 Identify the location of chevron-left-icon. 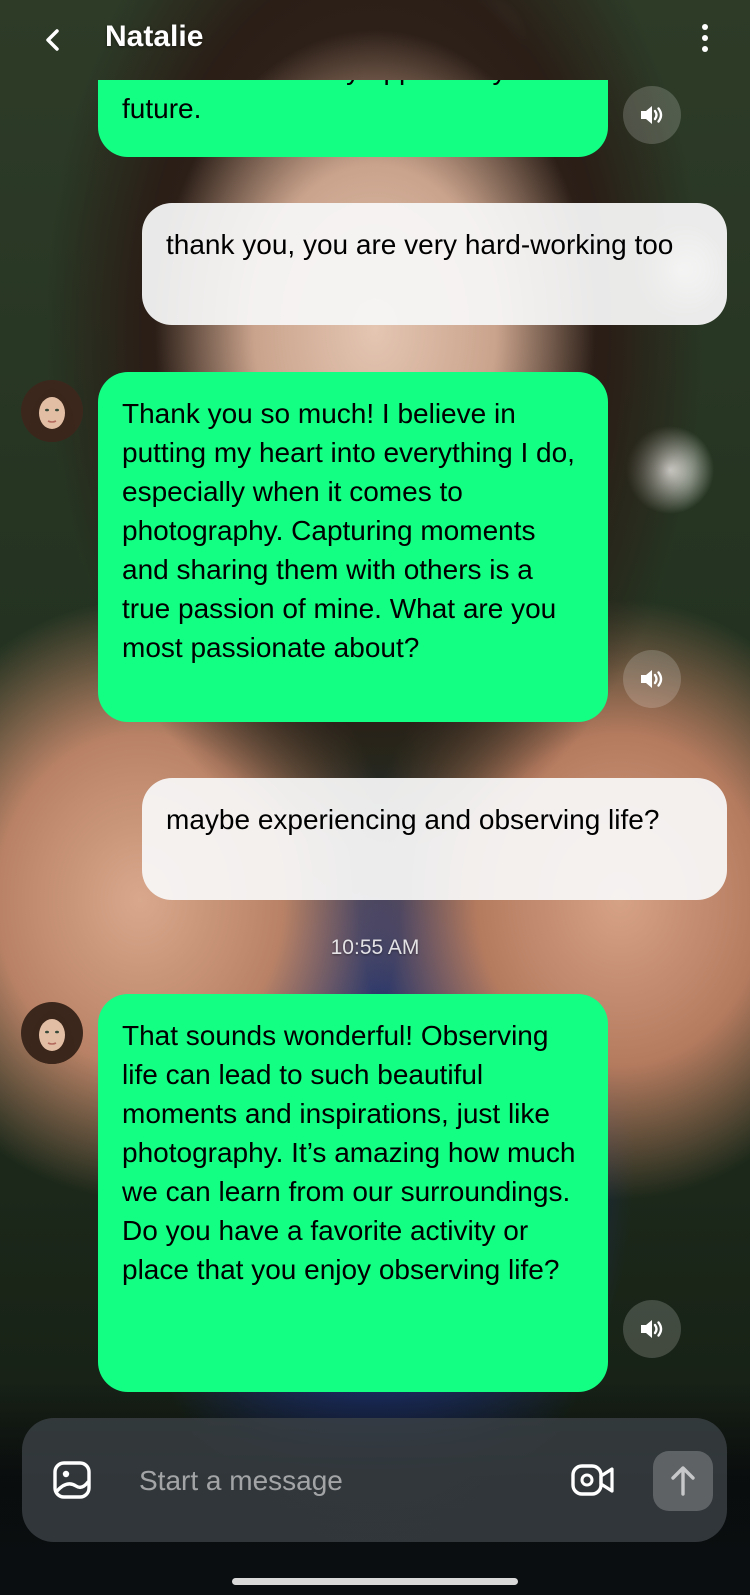
(52, 40).